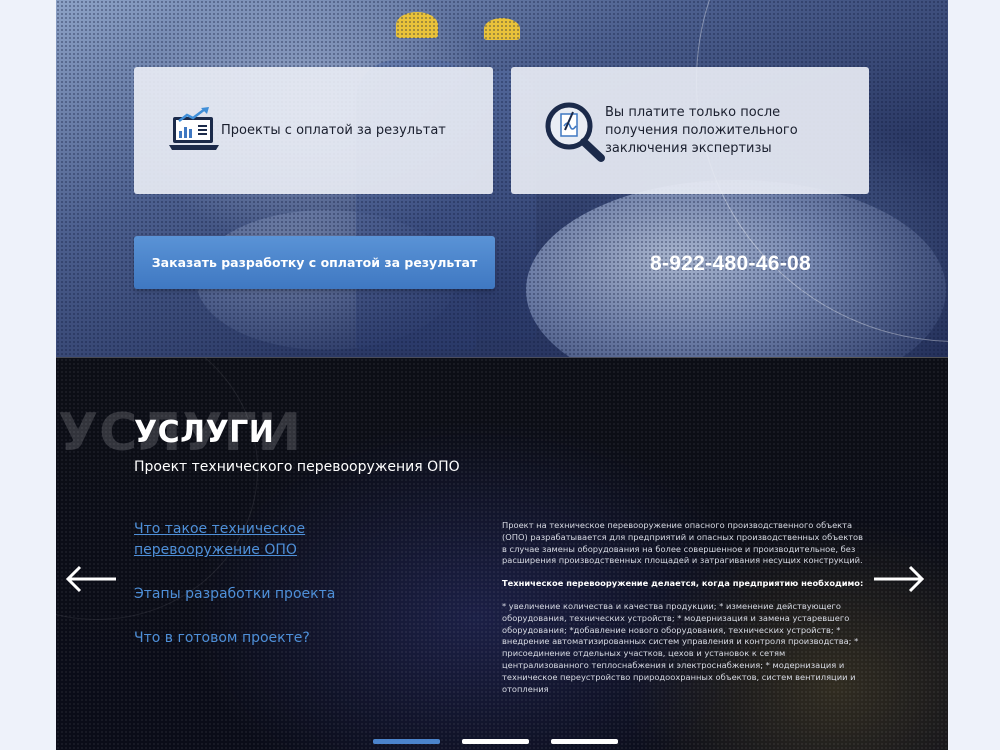  What do you see at coordinates (254, 594) in the screenshot?
I see `nav-link-project-stages: Этапы разработки проекта` at bounding box center [254, 594].